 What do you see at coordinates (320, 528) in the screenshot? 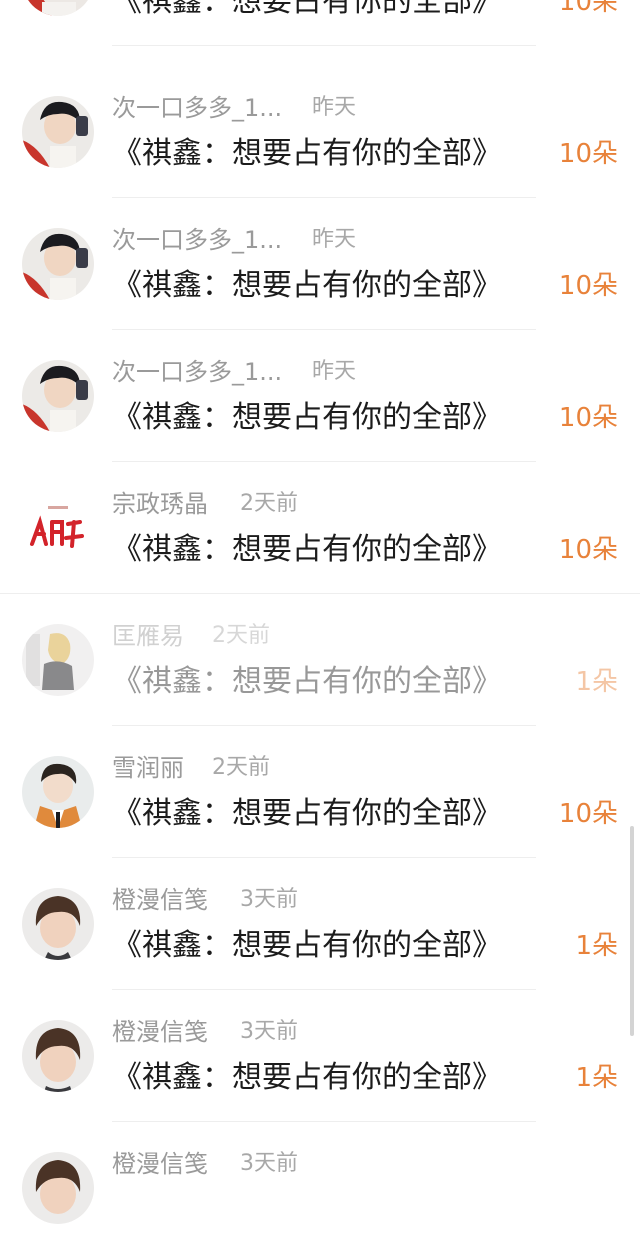
I see `list-item: 宗政琇晶 2天前 《祺鑫：想要占有你的全部》 10朵` at bounding box center [320, 528].